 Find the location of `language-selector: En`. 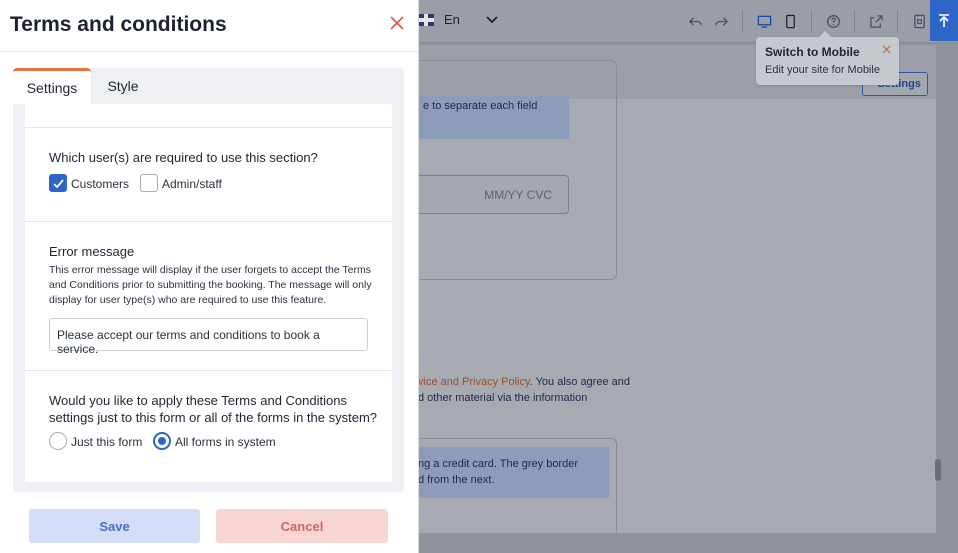

language-selector: En is located at coordinates (458, 19).